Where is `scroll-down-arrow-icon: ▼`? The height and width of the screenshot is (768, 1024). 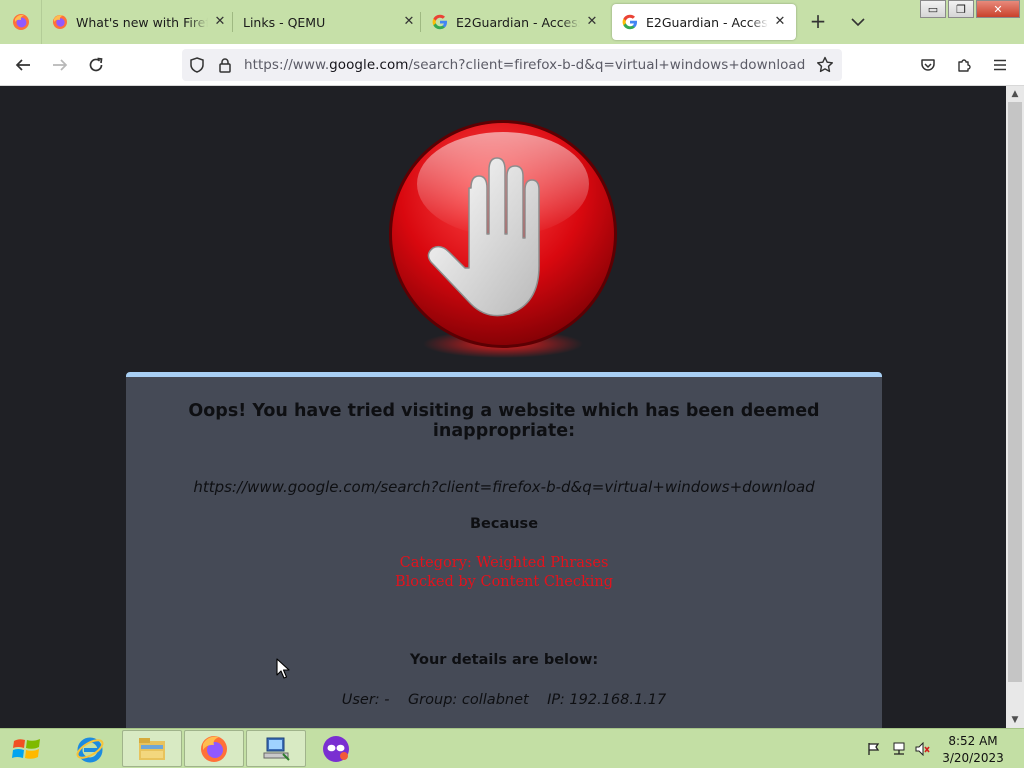 scroll-down-arrow-icon: ▼ is located at coordinates (1015, 720).